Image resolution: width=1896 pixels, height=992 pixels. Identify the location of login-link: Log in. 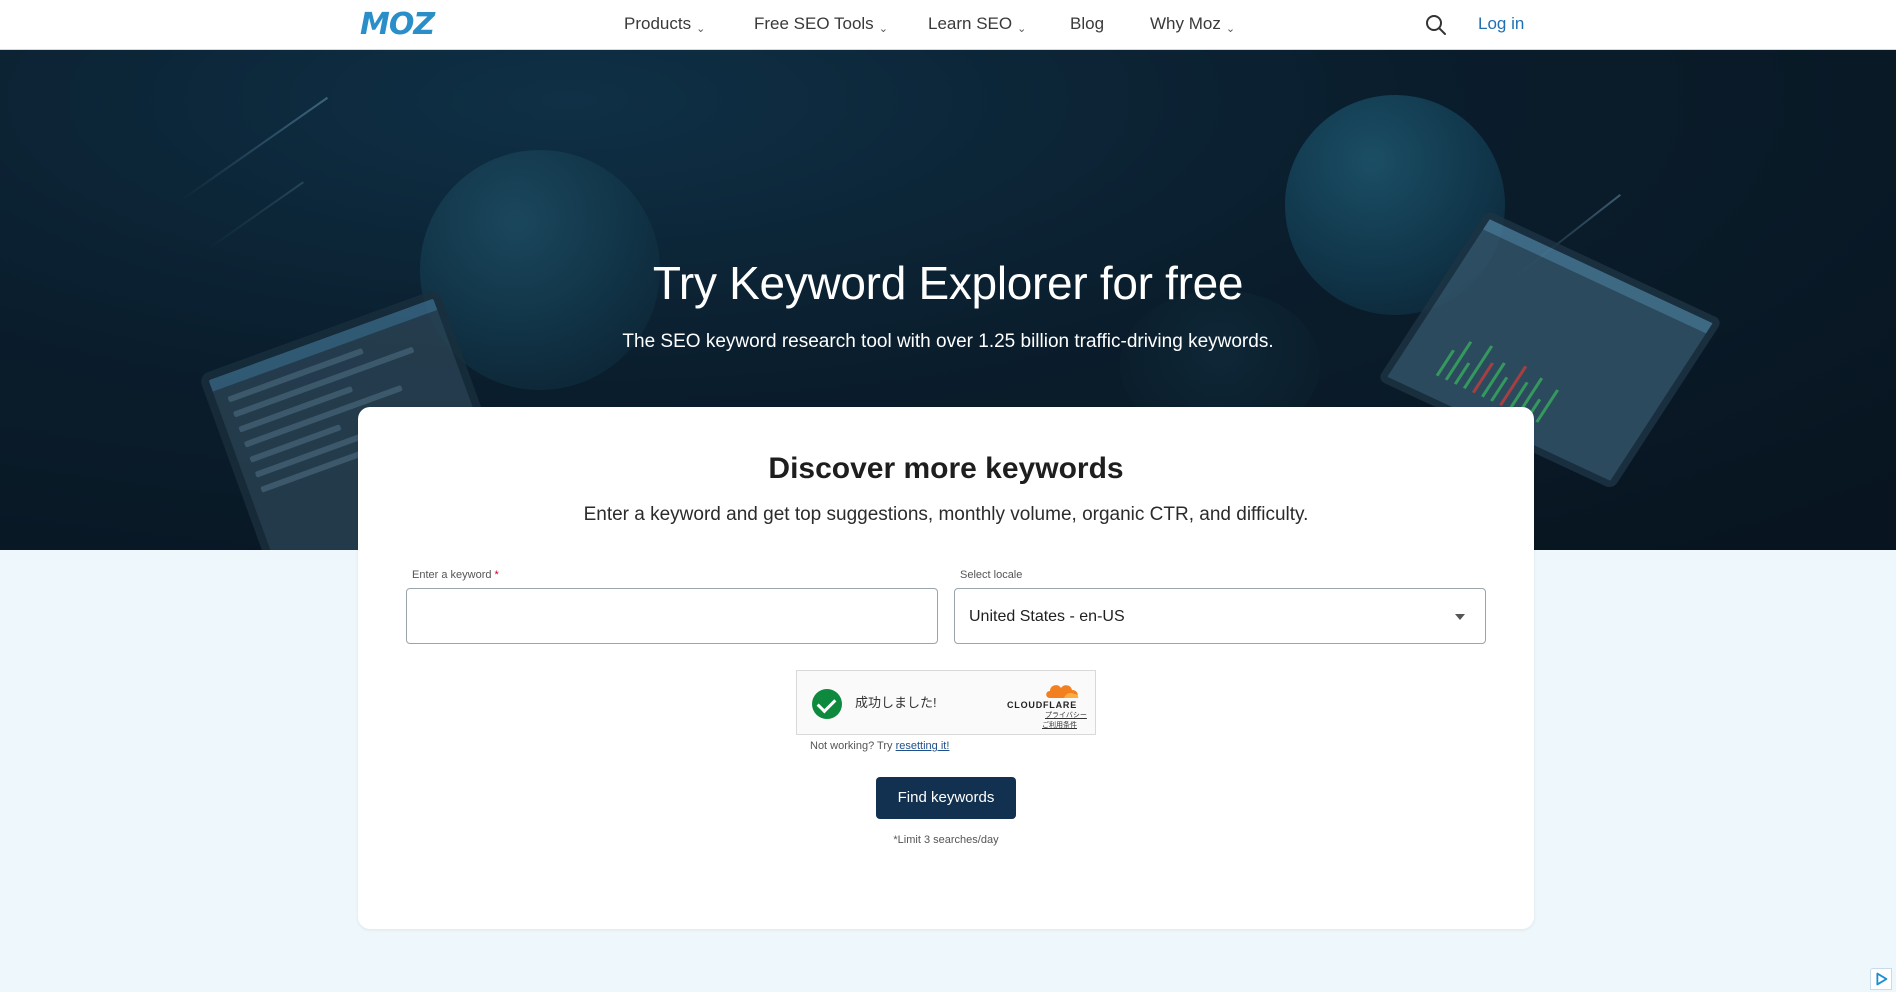
(1501, 24).